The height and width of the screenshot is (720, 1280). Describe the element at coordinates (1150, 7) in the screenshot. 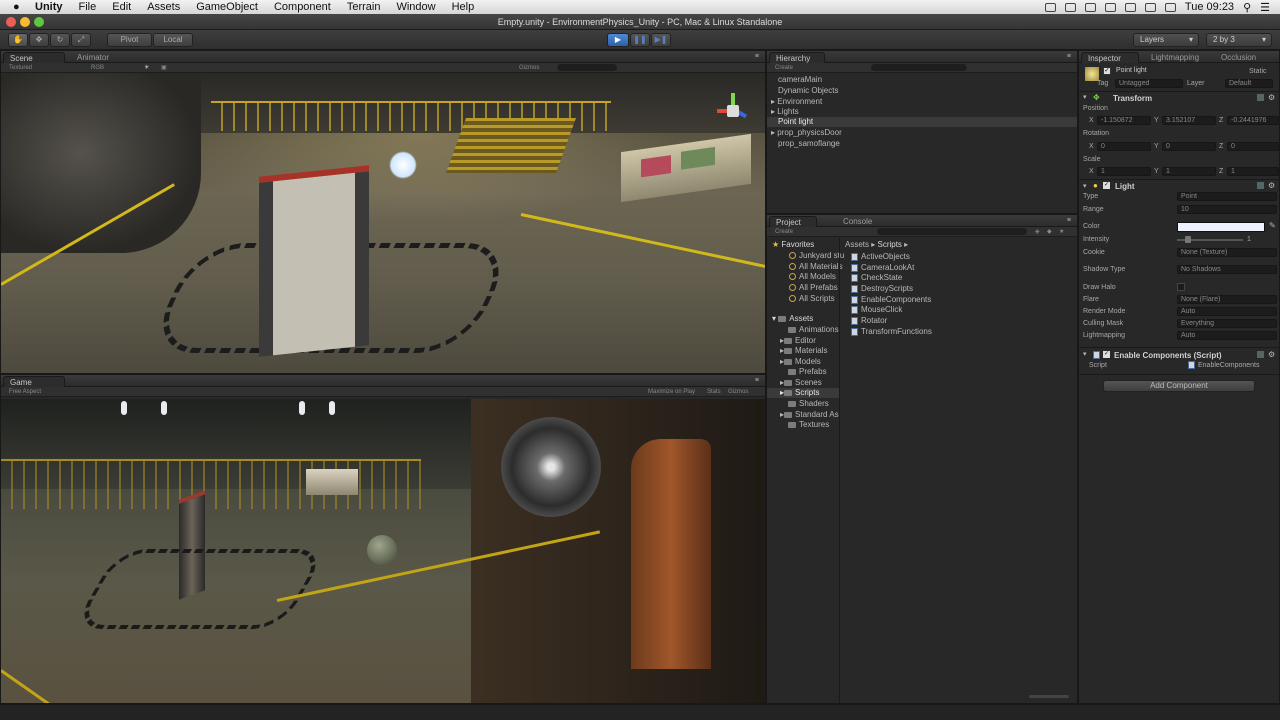

I see `wifi-icon` at that location.